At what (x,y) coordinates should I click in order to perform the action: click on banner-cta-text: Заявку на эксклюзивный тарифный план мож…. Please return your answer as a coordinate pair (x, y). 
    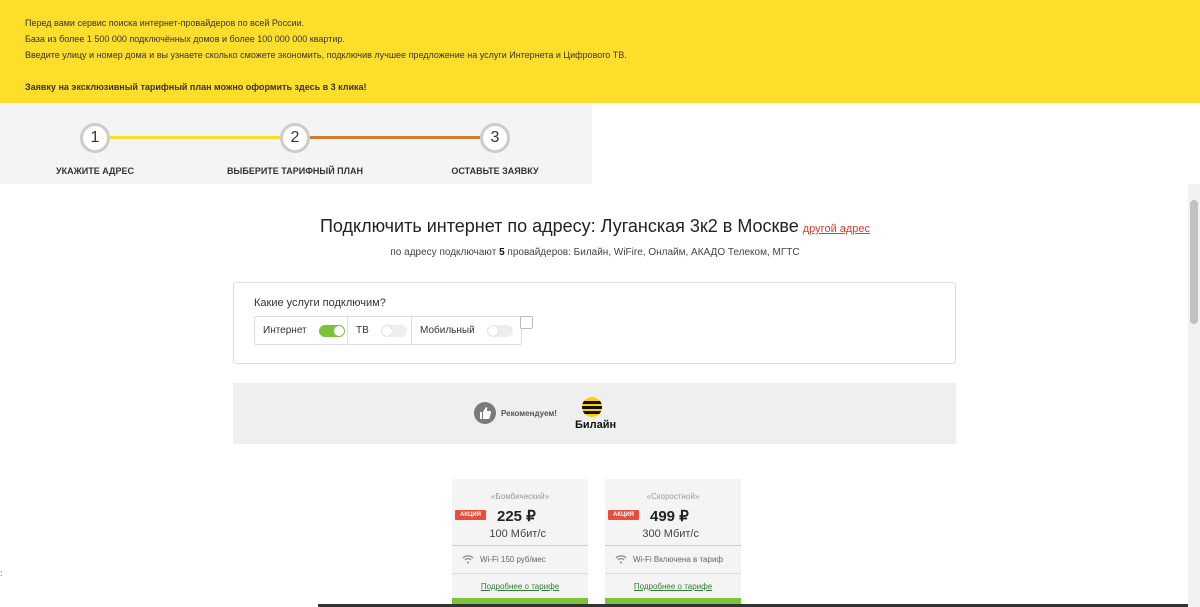
    Looking at the image, I should click on (196, 87).